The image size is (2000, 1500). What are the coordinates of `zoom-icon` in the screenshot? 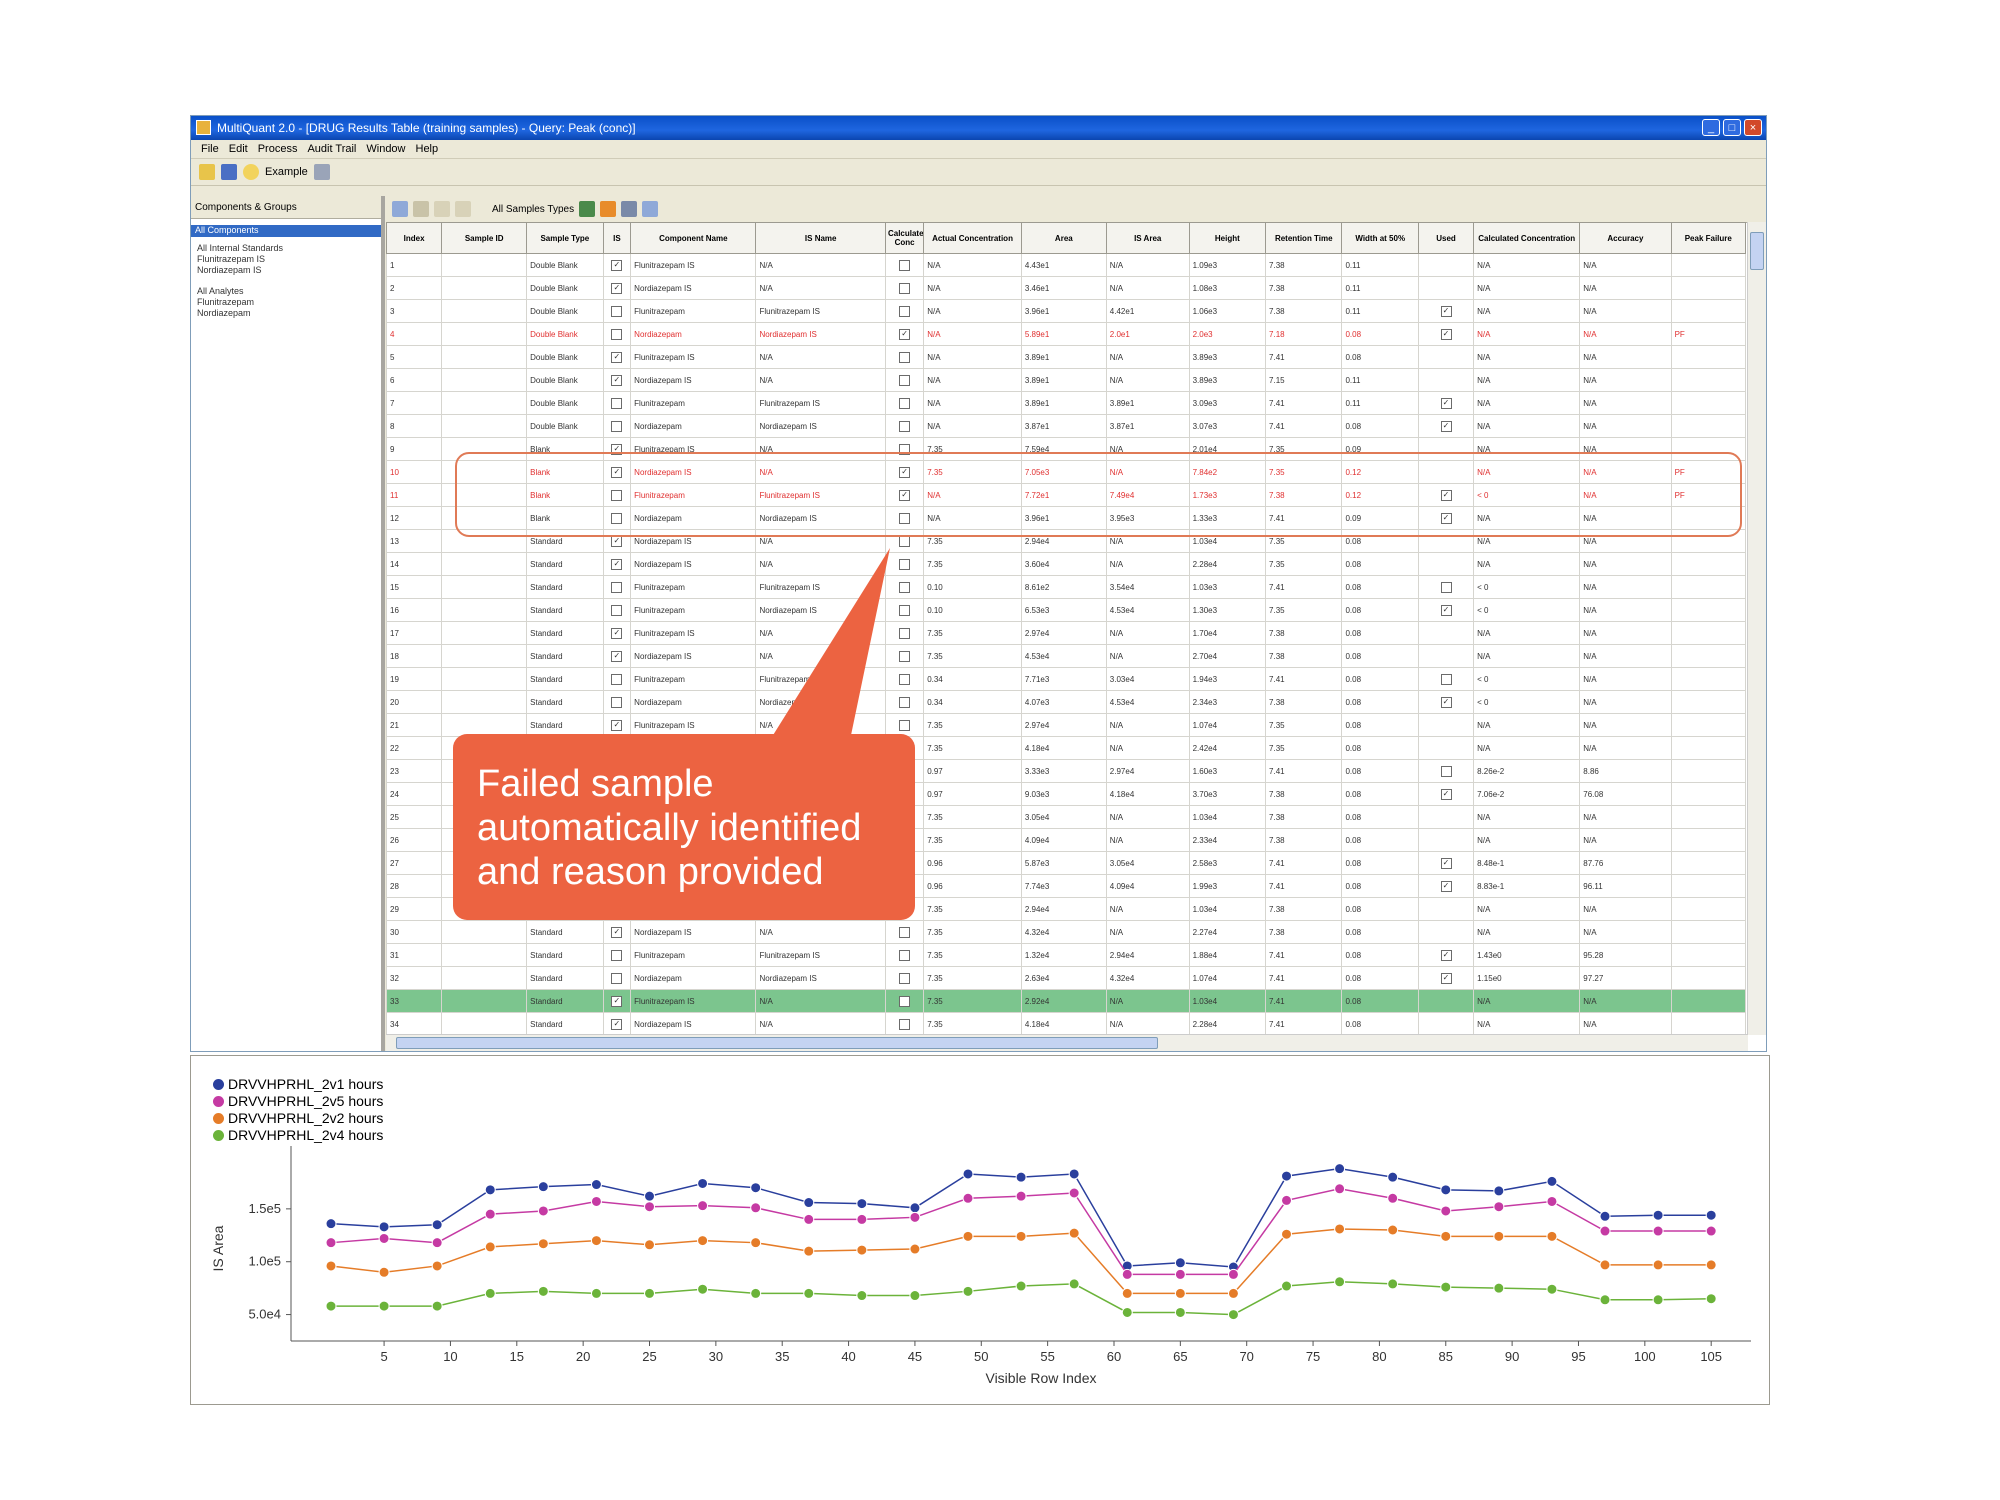 It's located at (650, 209).